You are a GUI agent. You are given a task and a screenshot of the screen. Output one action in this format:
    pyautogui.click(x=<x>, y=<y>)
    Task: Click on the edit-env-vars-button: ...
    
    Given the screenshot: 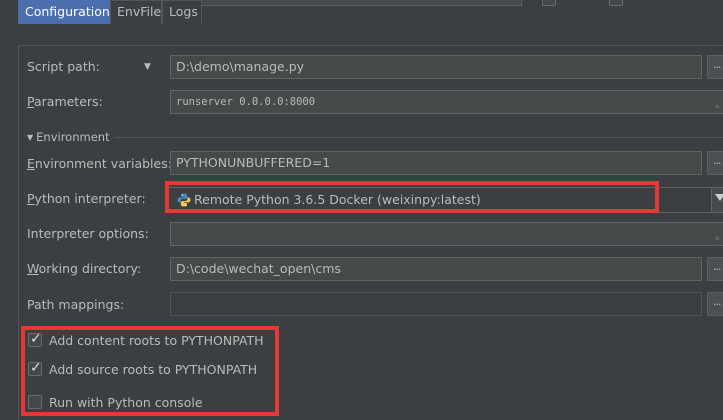 What is the action you would take?
    pyautogui.click(x=715, y=163)
    